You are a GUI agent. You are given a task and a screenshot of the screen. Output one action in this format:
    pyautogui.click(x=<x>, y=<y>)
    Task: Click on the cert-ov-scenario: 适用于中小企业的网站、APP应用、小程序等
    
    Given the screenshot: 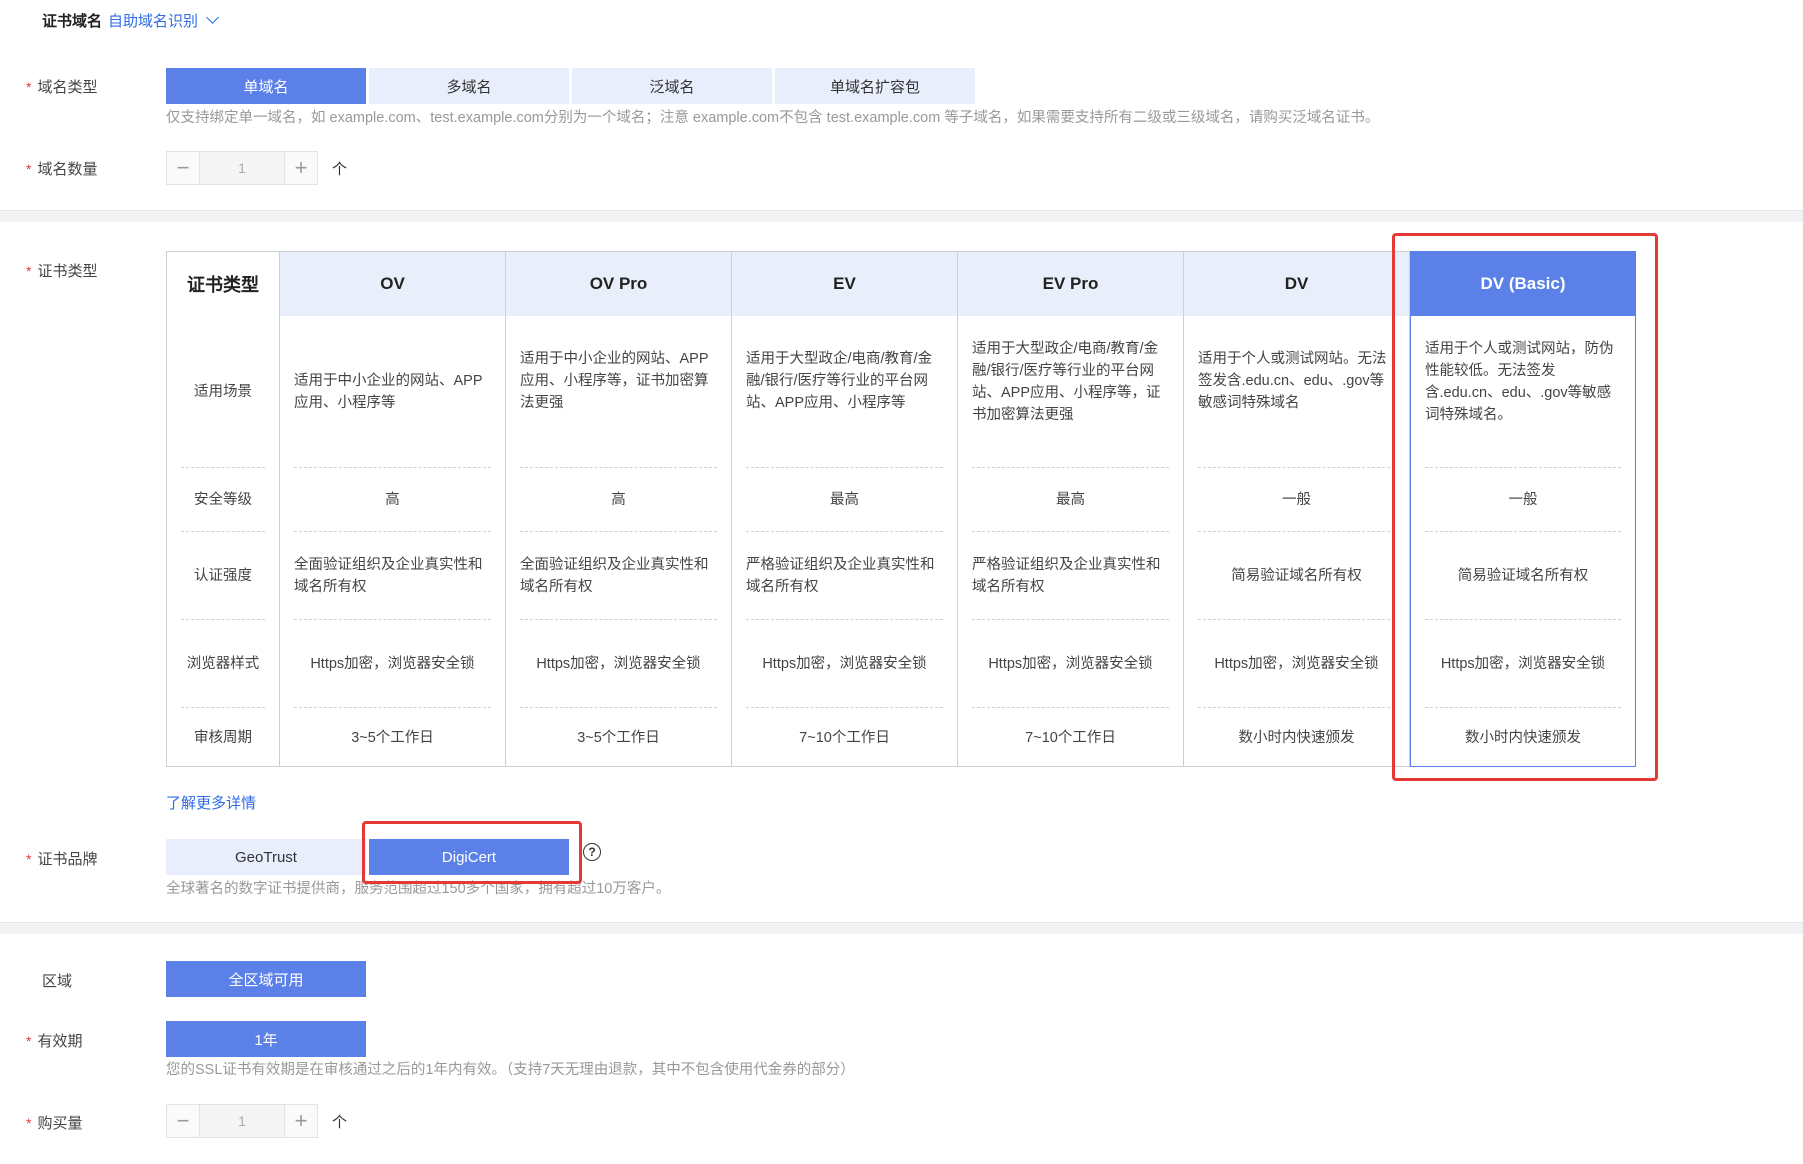 What is the action you would take?
    pyautogui.click(x=392, y=392)
    